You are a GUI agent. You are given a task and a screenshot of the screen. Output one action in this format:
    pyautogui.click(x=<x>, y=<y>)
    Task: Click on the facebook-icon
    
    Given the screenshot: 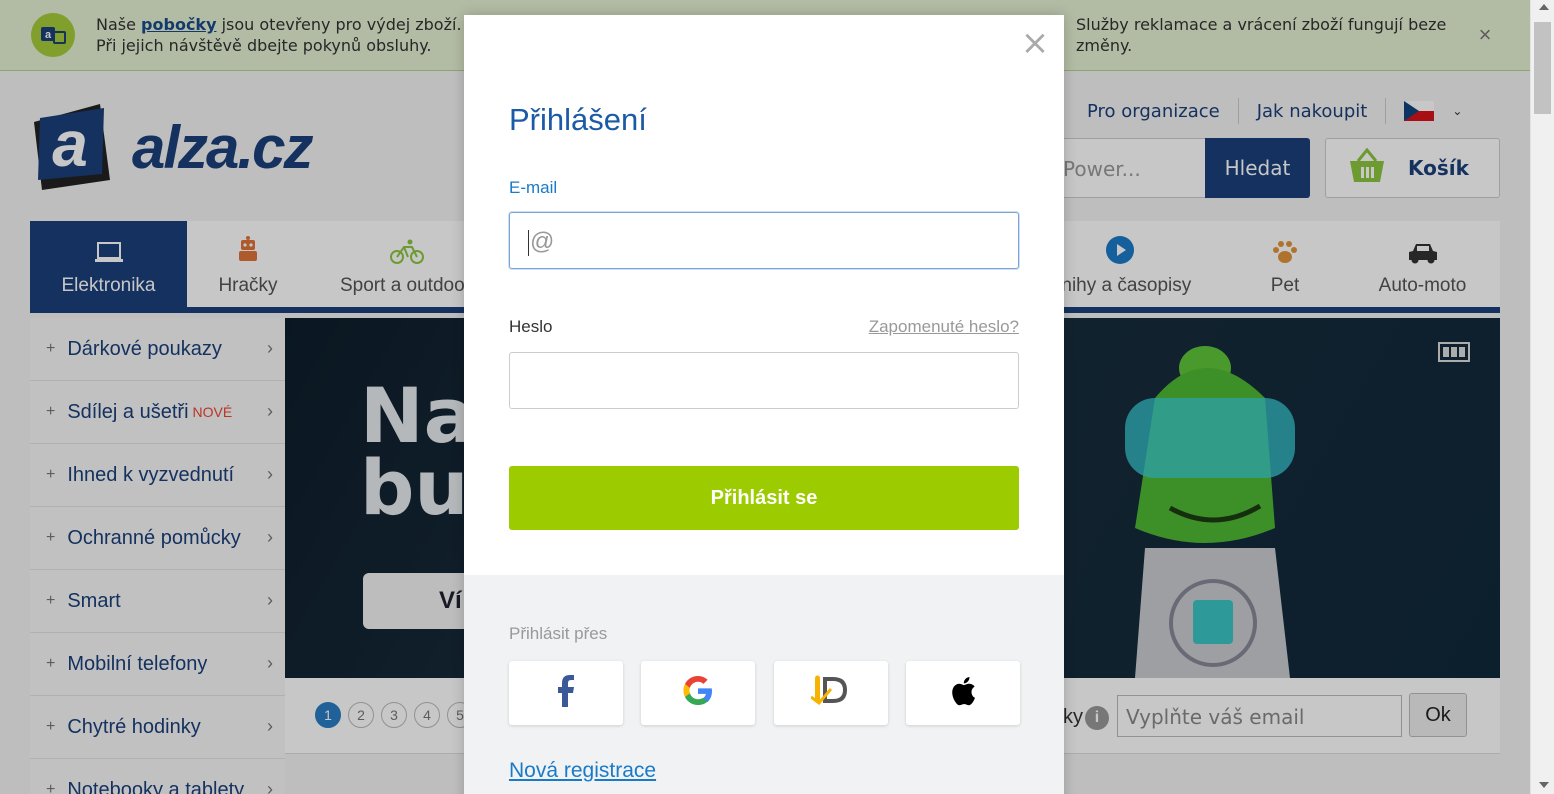 What is the action you would take?
    pyautogui.click(x=566, y=693)
    